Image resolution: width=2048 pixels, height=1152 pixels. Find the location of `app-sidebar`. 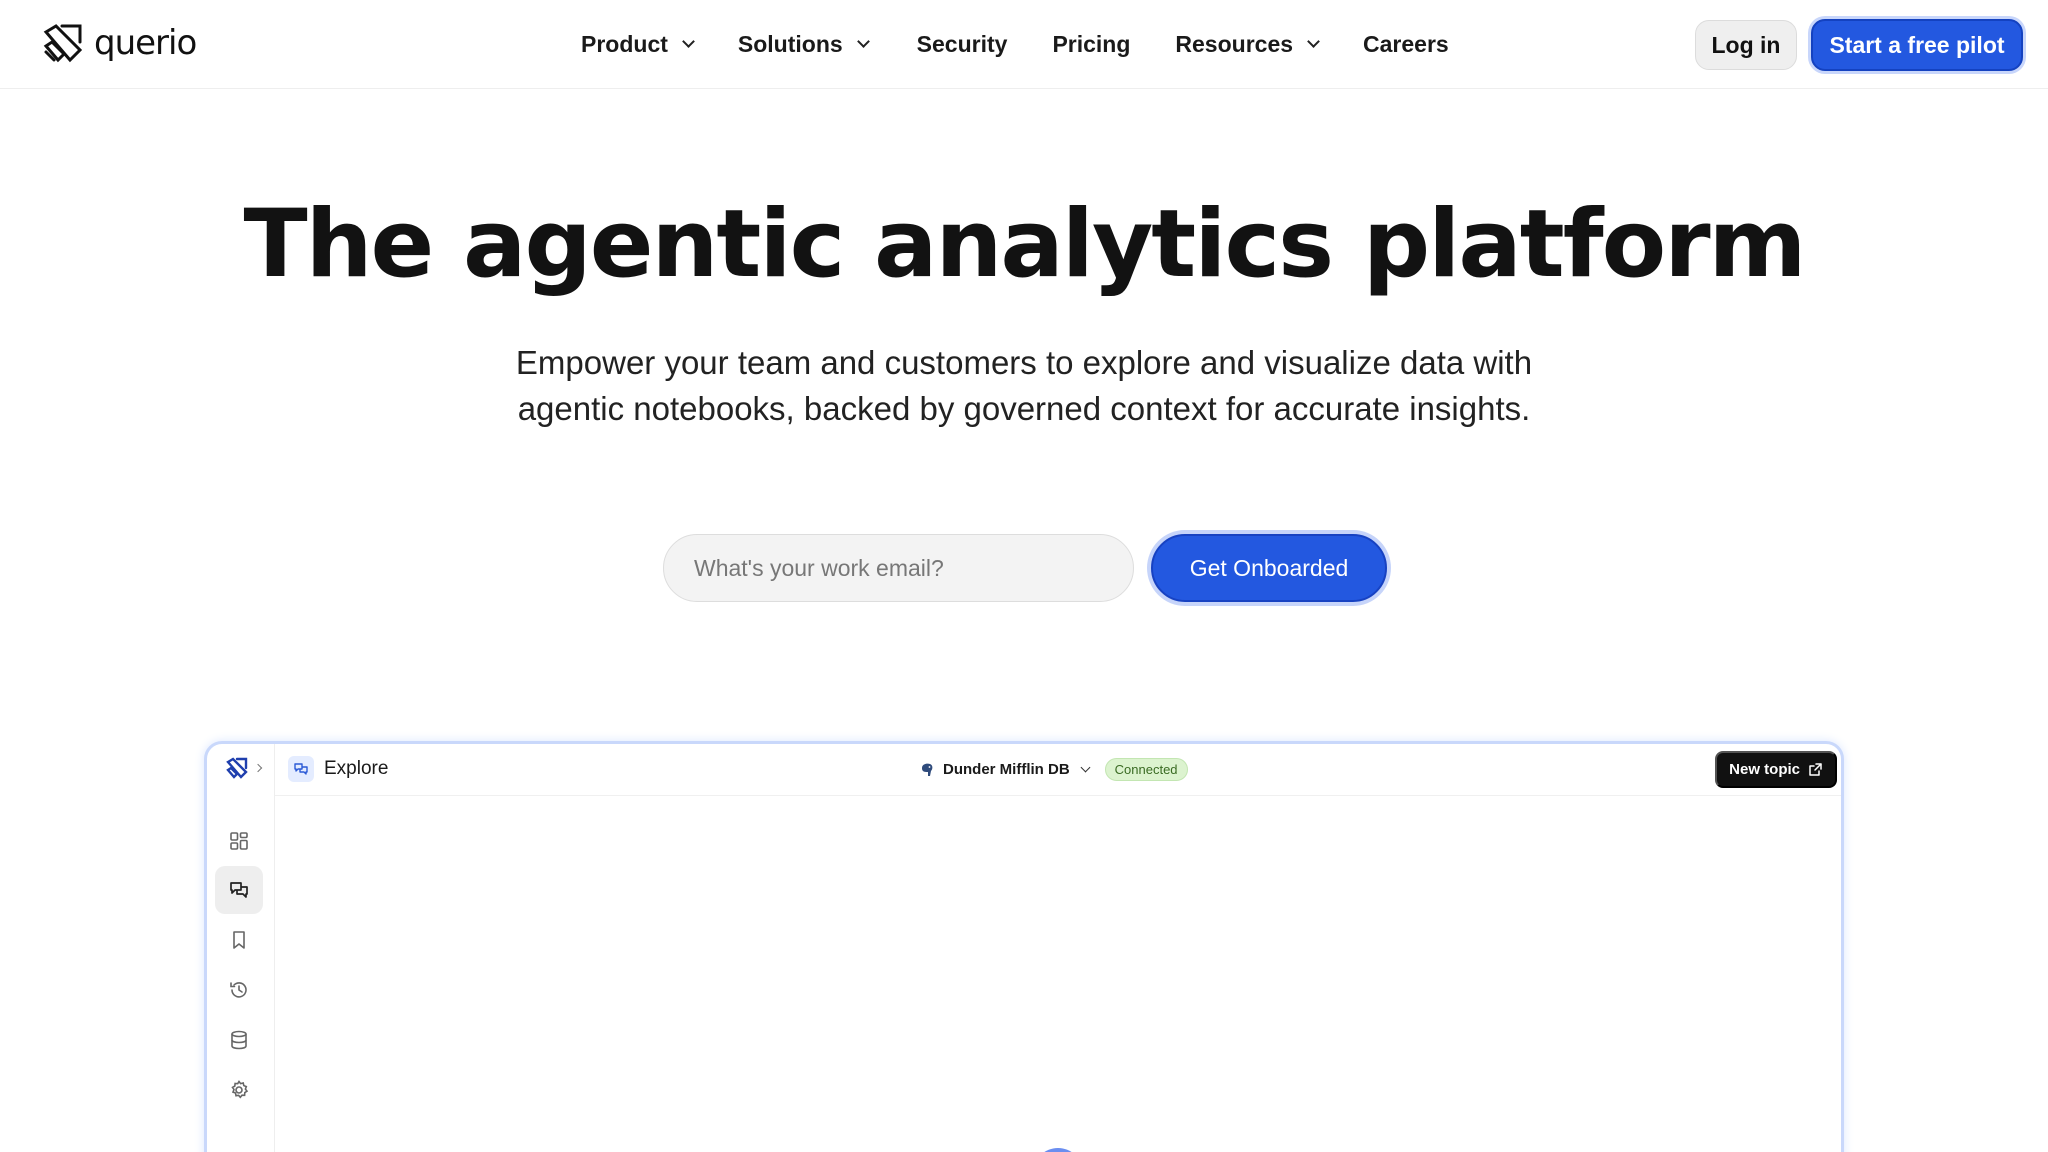

app-sidebar is located at coordinates (241, 948).